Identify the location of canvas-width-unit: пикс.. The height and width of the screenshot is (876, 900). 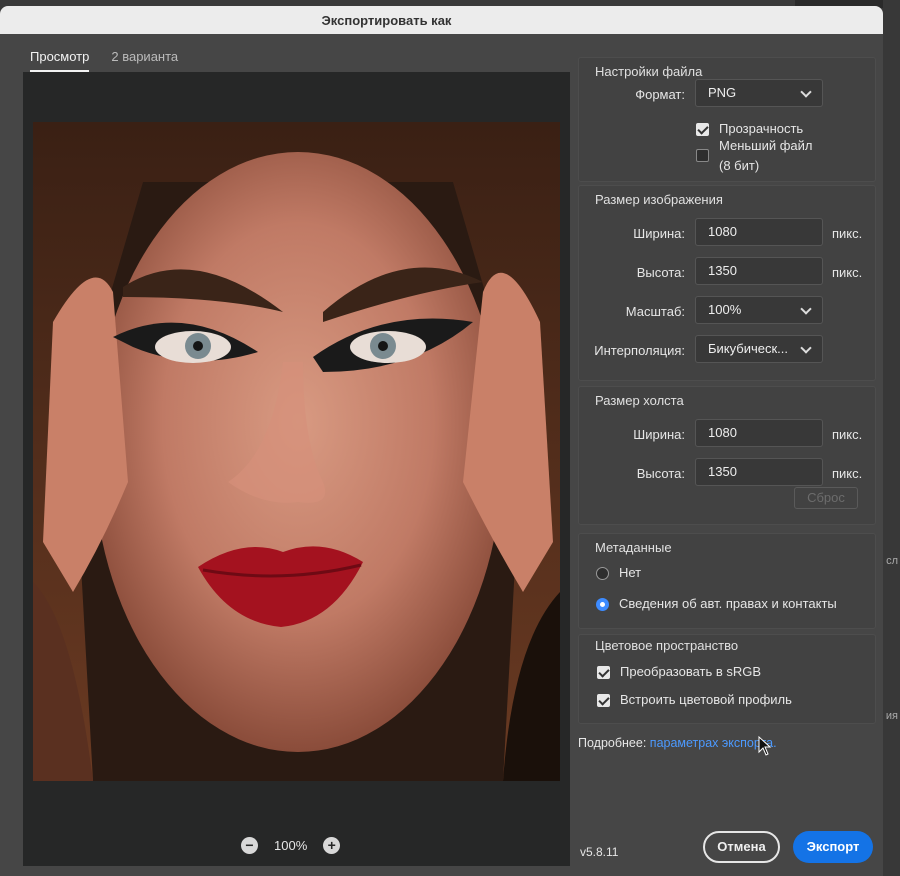
(847, 434).